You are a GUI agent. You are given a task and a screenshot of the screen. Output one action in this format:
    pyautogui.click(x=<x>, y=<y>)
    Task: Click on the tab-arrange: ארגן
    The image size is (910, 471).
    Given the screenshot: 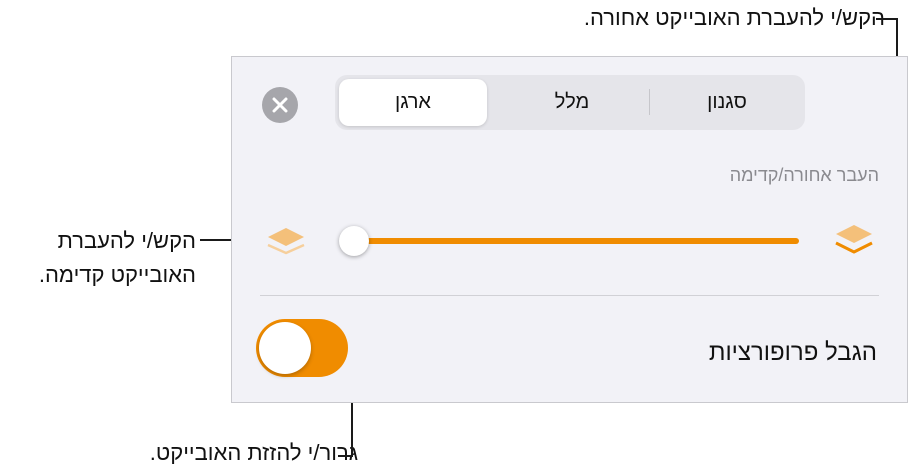 What is the action you would take?
    pyautogui.click(x=413, y=102)
    